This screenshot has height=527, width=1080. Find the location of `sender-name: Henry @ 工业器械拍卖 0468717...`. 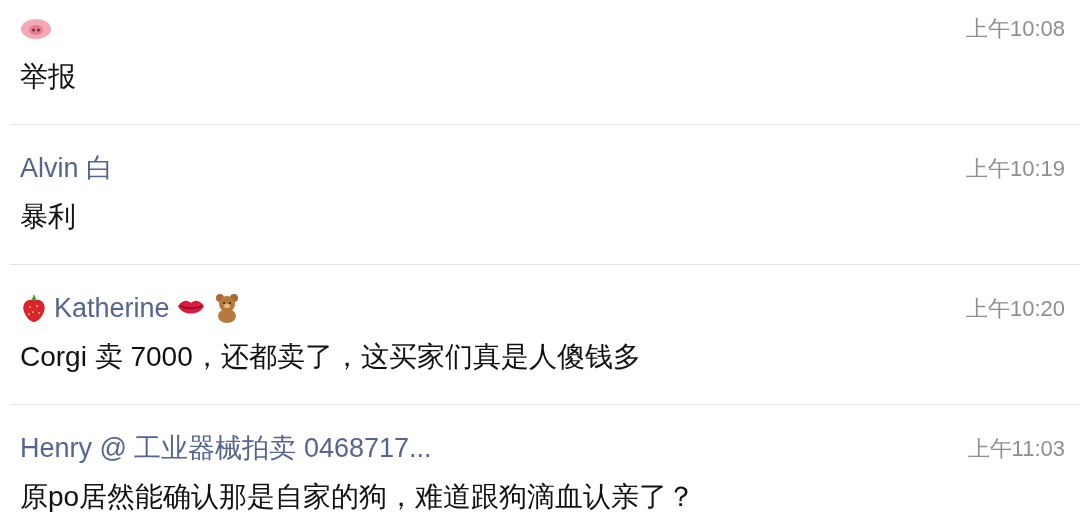

sender-name: Henry @ 工业器械拍卖 0468717... is located at coordinates (226, 448).